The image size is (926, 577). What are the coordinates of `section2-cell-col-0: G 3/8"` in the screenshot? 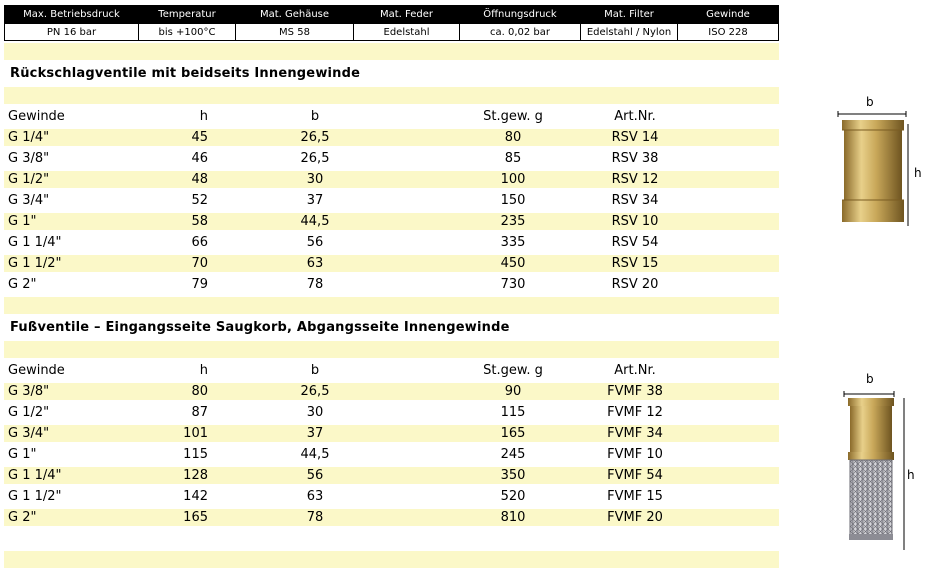 It's located at (29, 391).